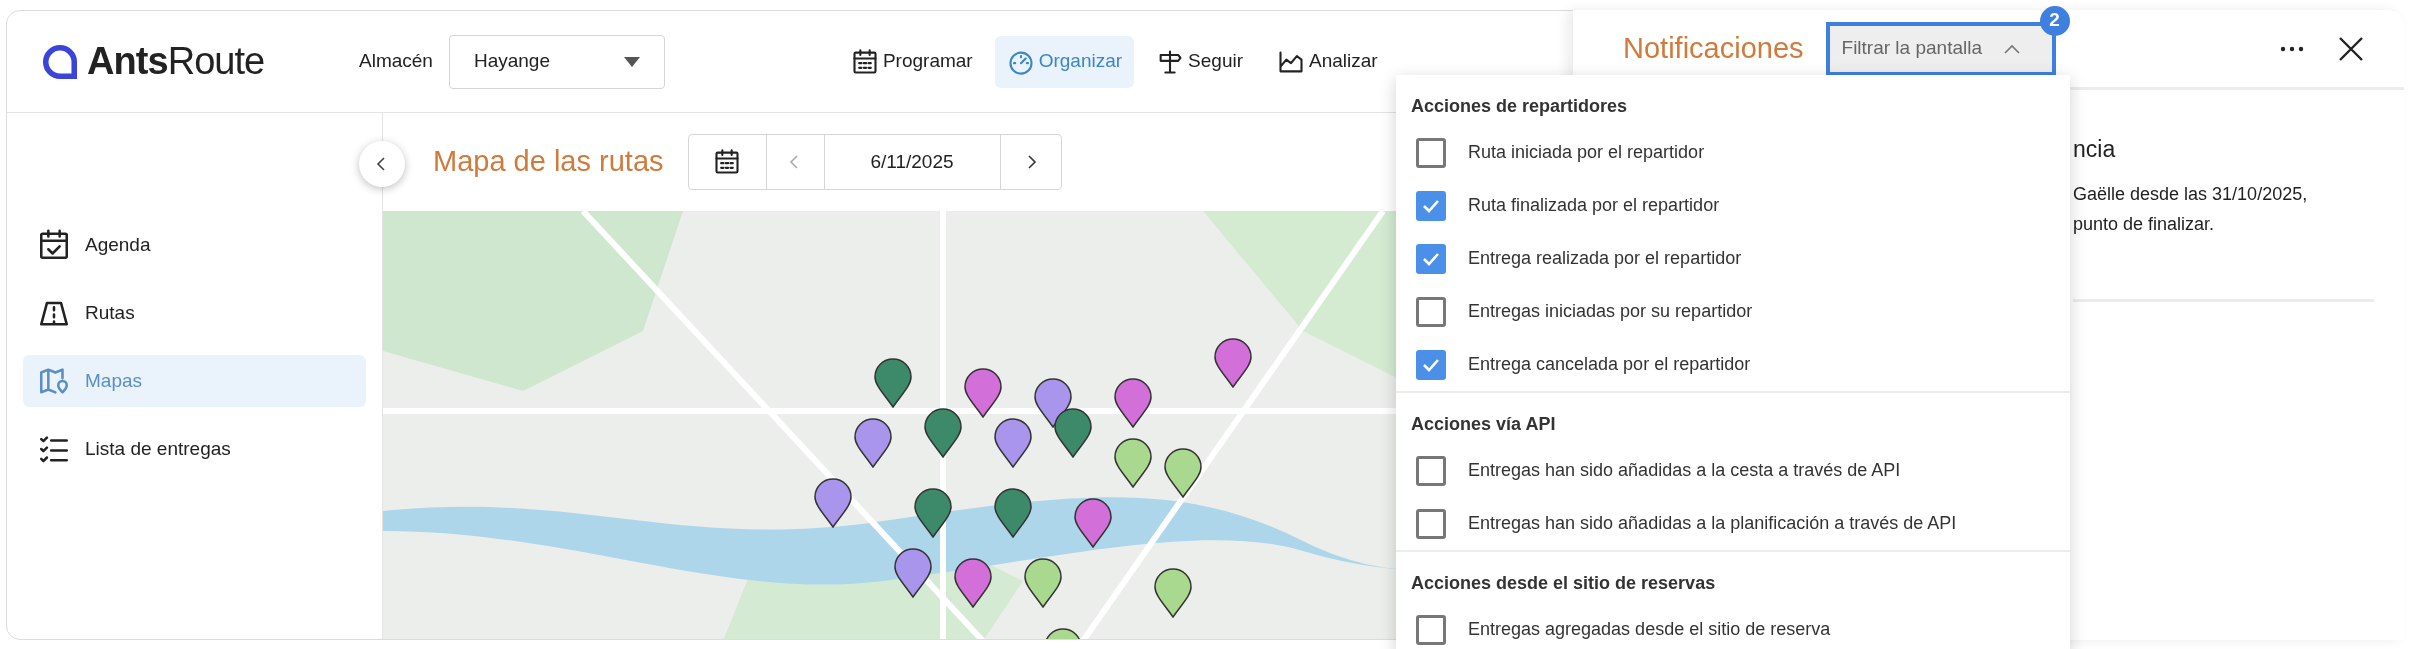 The height and width of the screenshot is (649, 2410). I want to click on logo-text: AntsRoute, so click(176, 61).